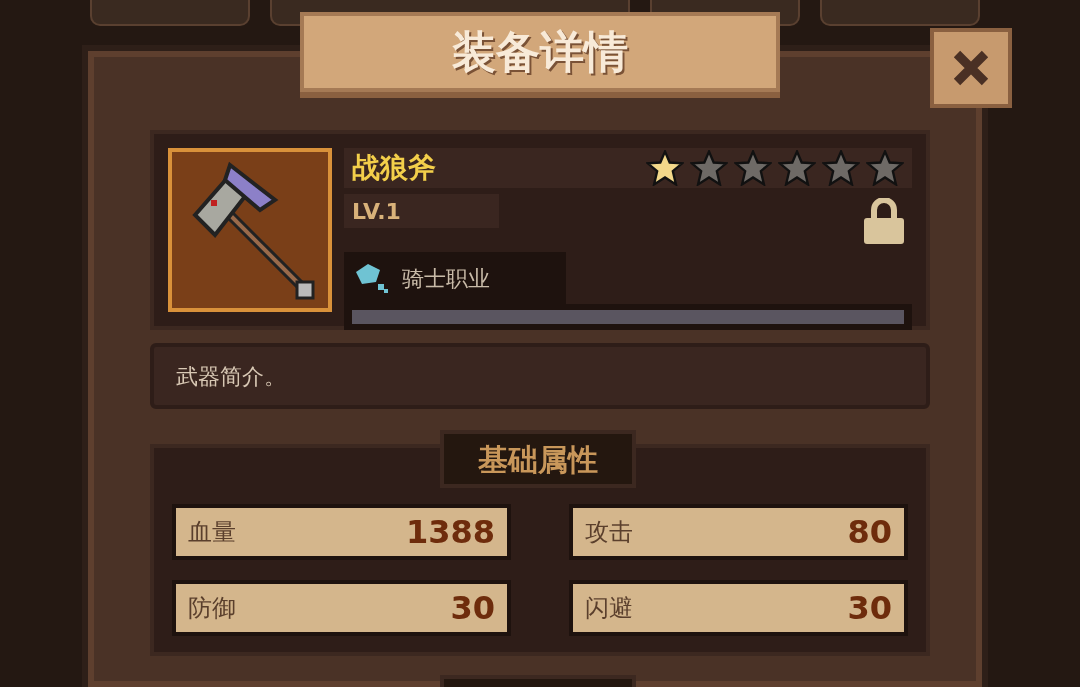 Image resolution: width=1080 pixels, height=687 pixels. I want to click on item-name: 战狼斧, so click(394, 168).